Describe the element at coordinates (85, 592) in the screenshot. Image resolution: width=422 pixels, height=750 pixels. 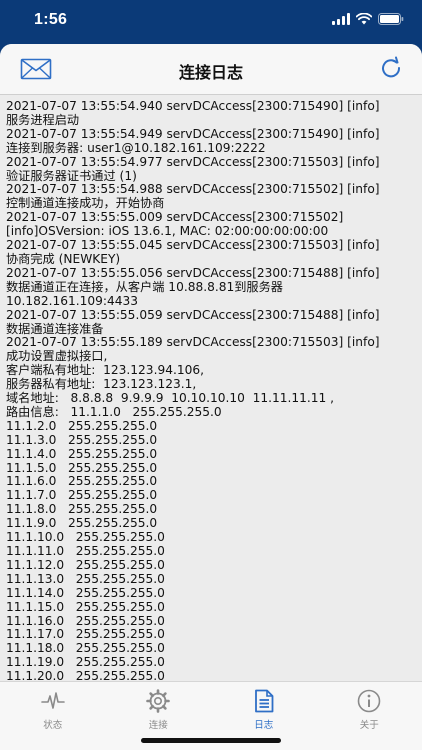
I see `log-line: 11.1.14.0 255.255.255.0` at that location.